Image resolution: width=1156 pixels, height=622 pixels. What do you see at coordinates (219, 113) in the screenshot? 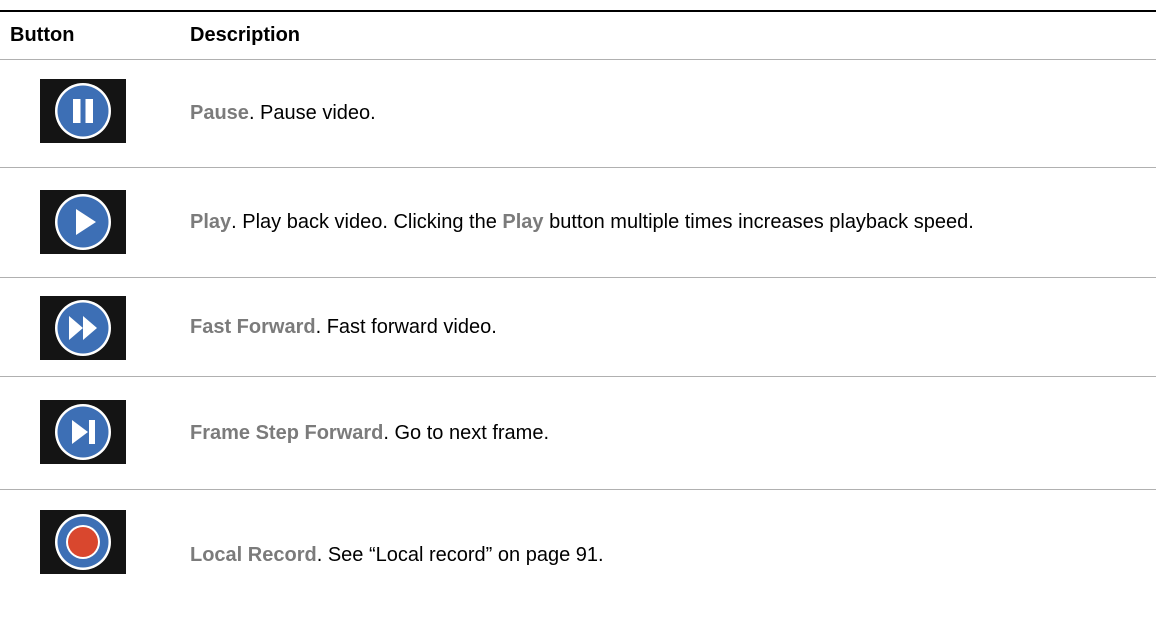
I see `term-pause: Pause` at bounding box center [219, 113].